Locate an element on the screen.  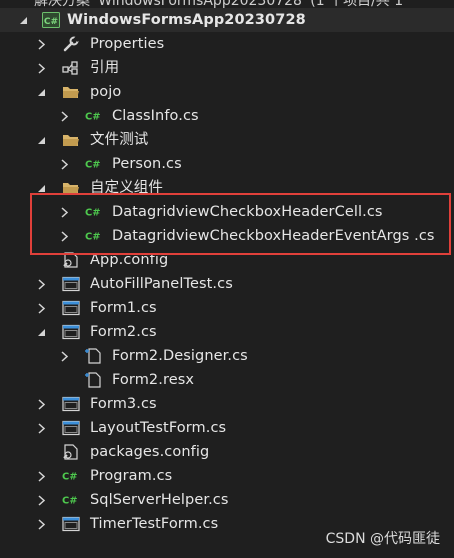
tree-node-label: AutoFillPanelTest.cs is located at coordinates (161, 284).